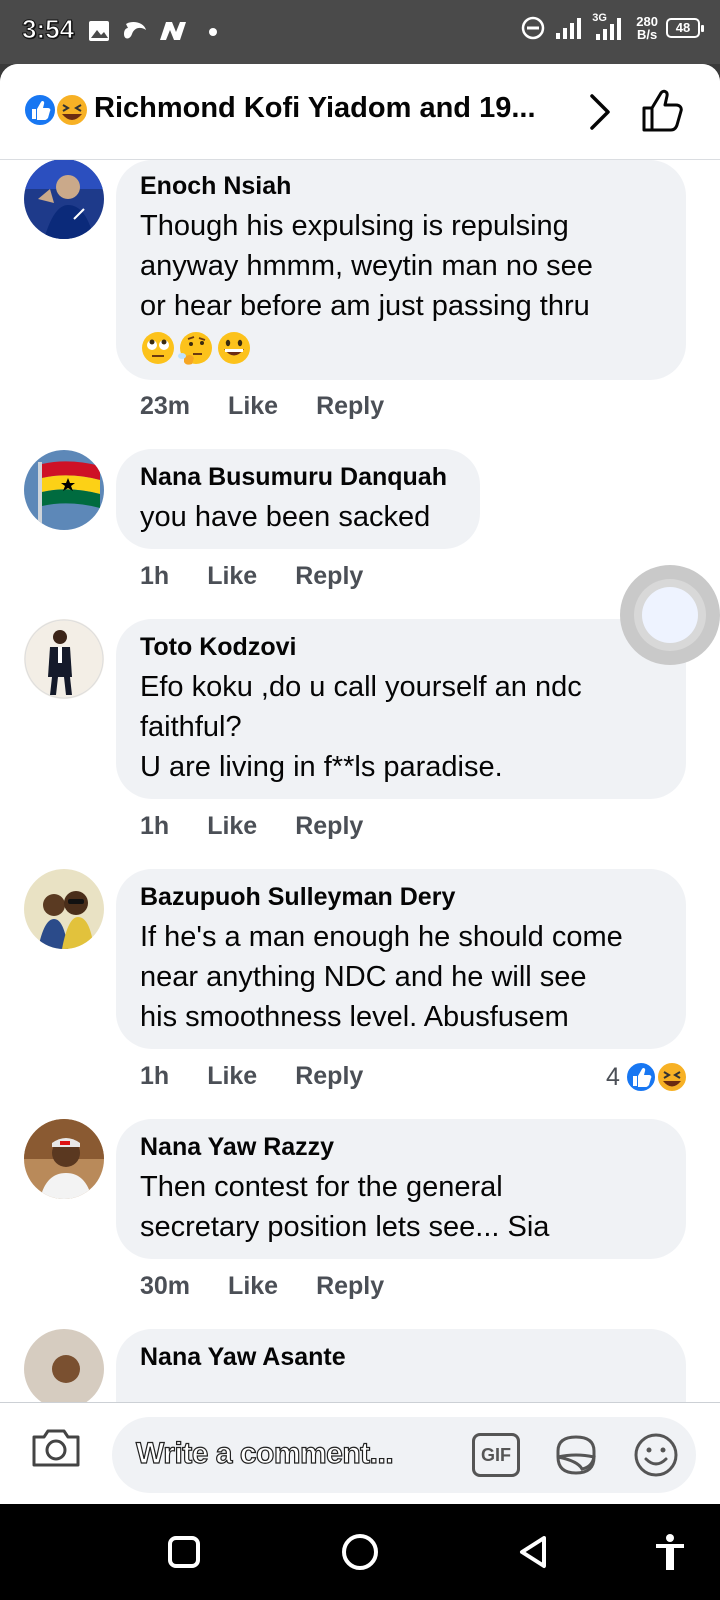 This screenshot has width=720, height=1600. I want to click on accessibility-icon, so click(670, 1552).